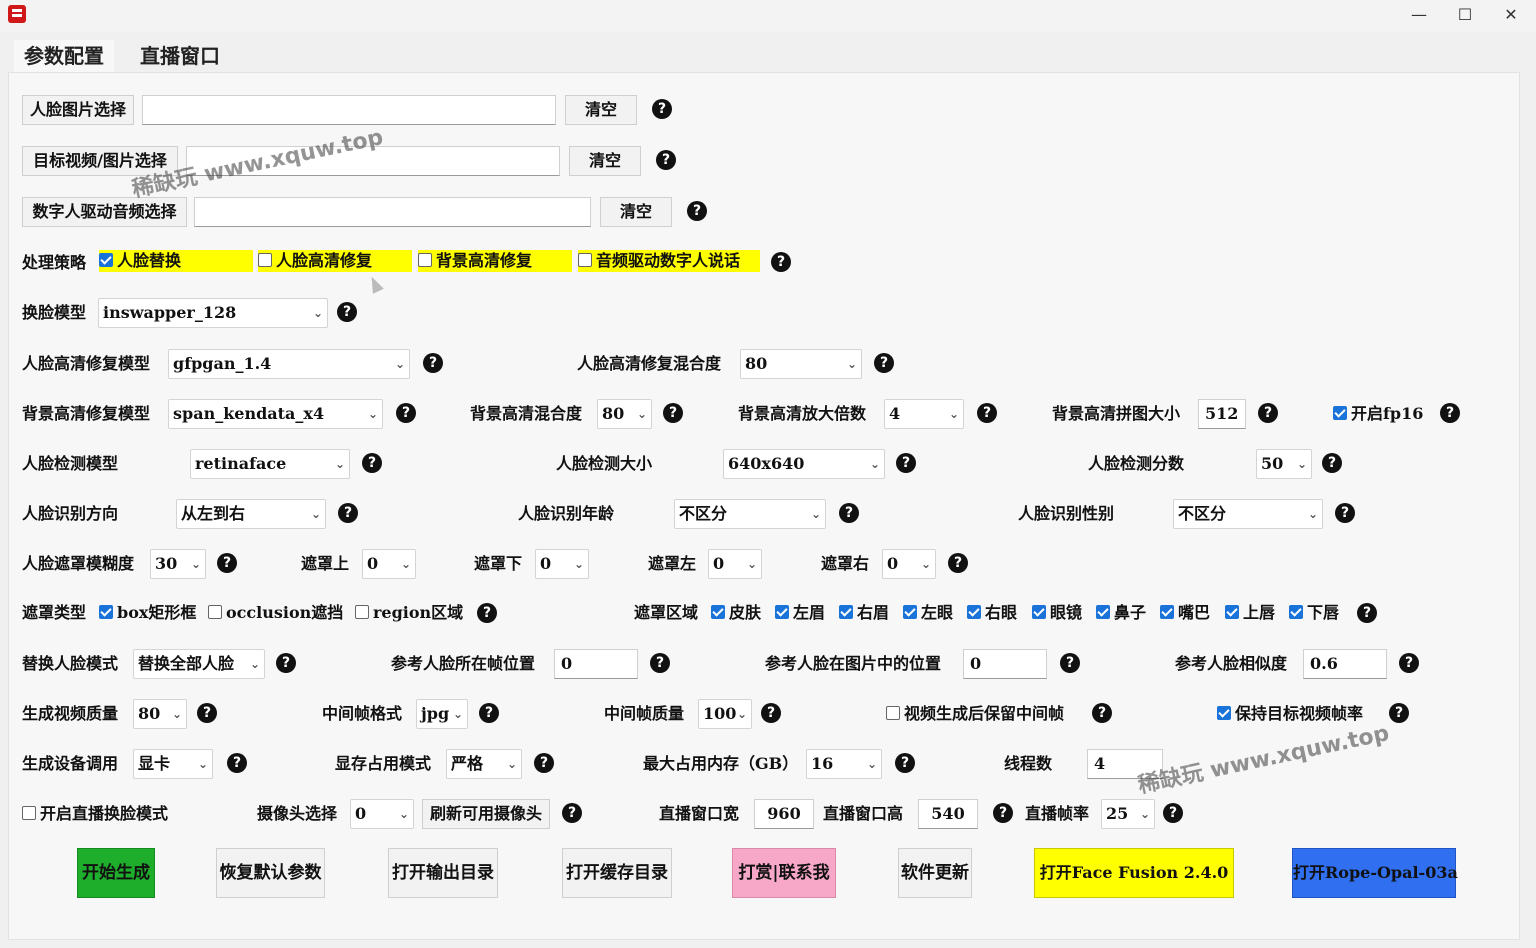 The width and height of the screenshot is (1536, 948). Describe the element at coordinates (1419, 15) in the screenshot. I see `minimize-button: —` at that location.